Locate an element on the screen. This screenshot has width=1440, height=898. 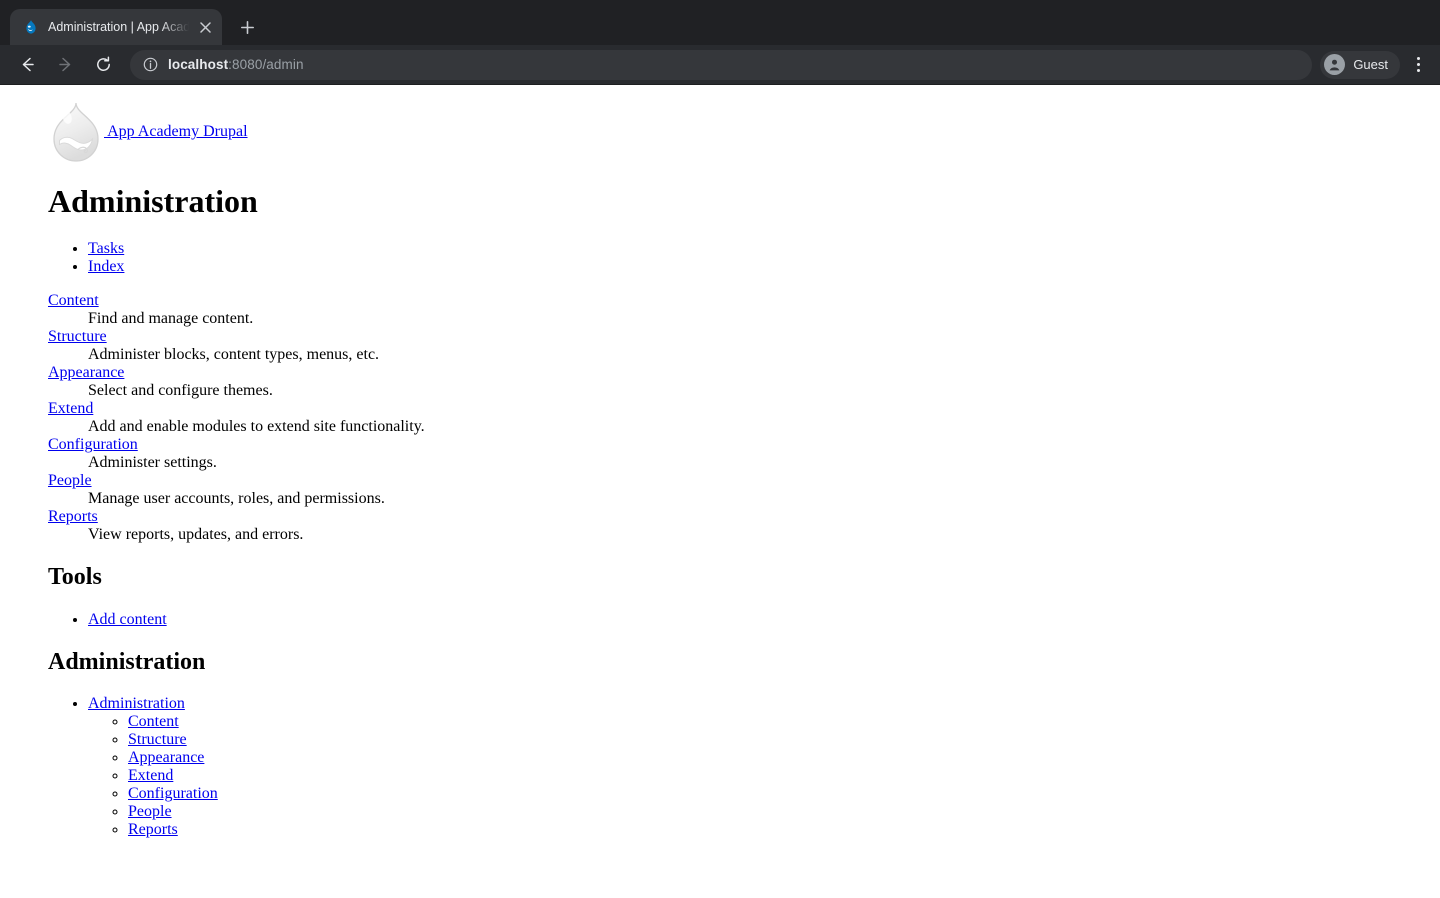
menu-link-extend: Extend is located at coordinates (150, 775).